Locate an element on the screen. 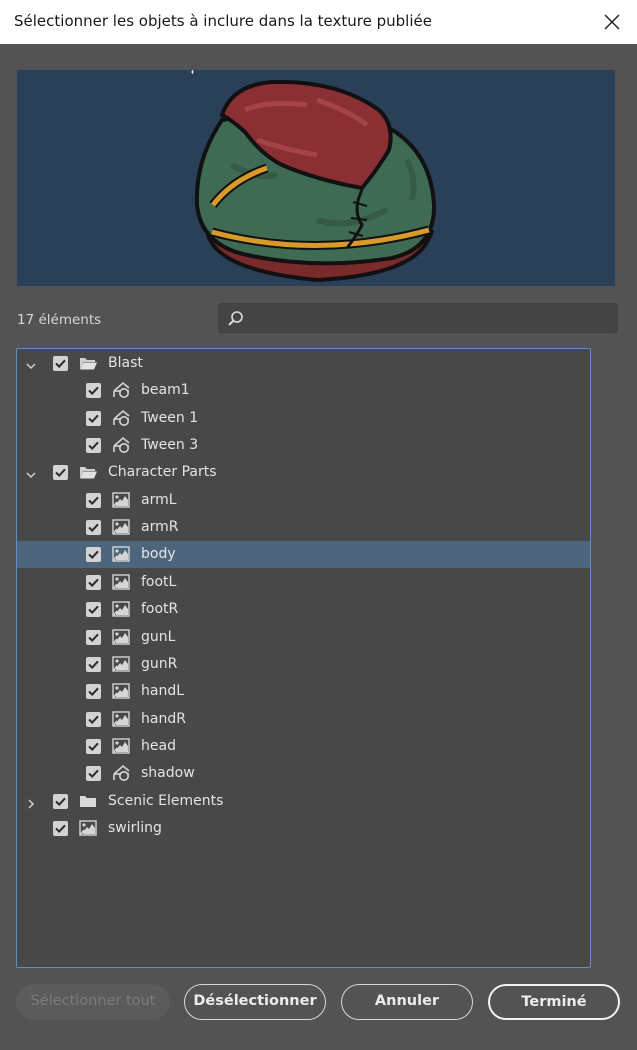  tree-item-label: Scenic Elements is located at coordinates (166, 800).